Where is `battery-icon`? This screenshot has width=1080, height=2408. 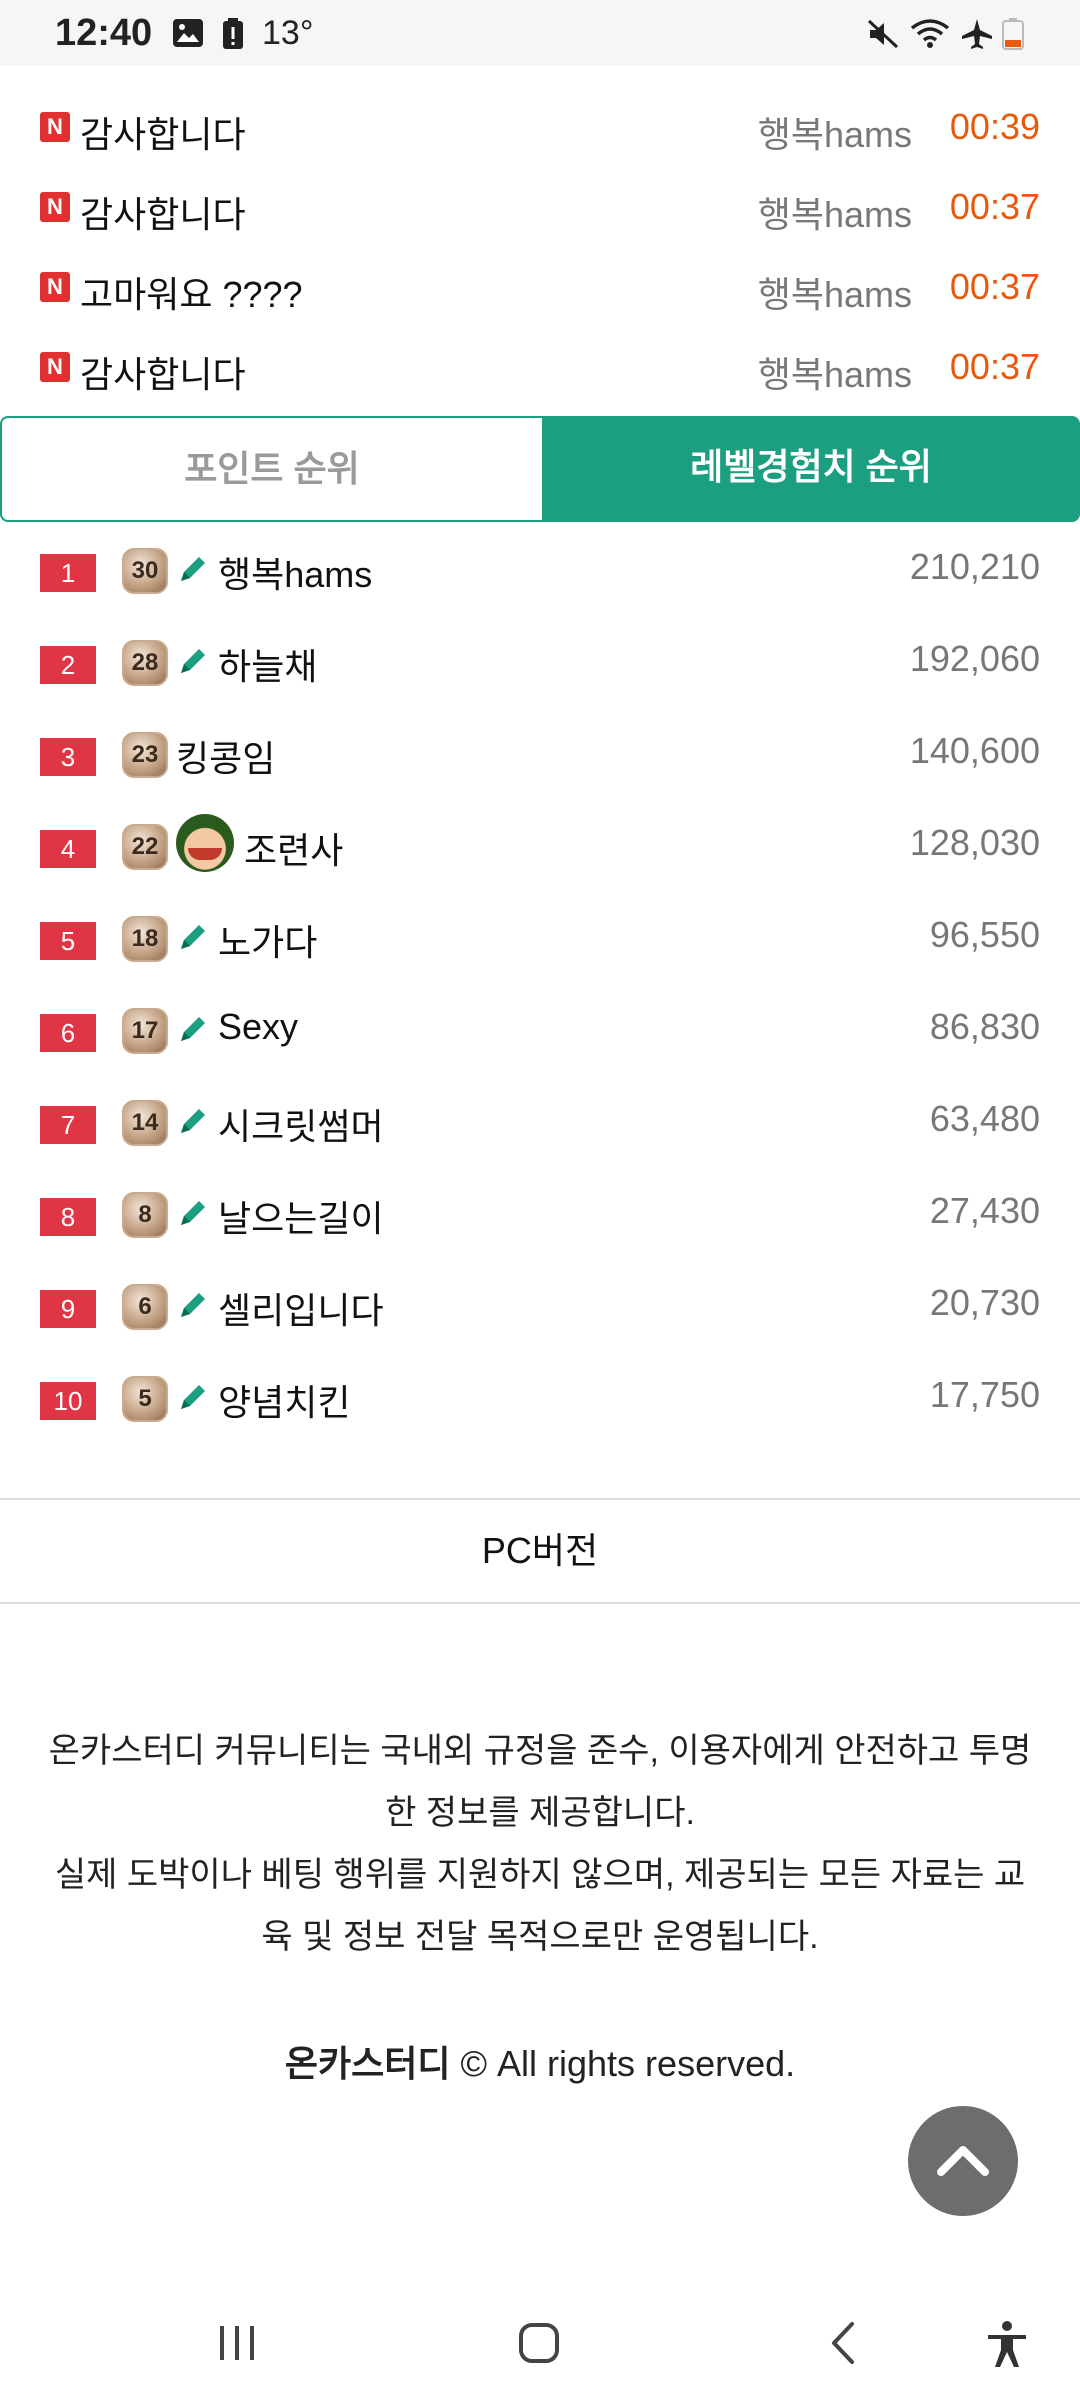
battery-icon is located at coordinates (1013, 34).